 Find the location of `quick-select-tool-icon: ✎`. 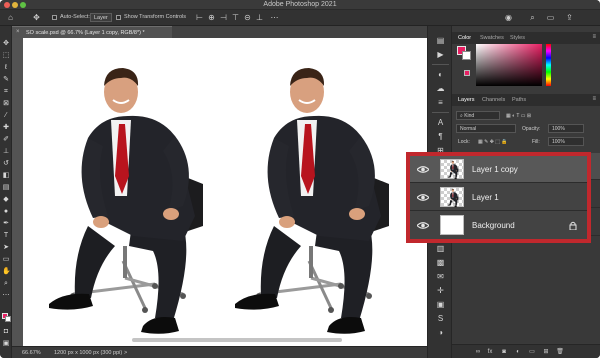

quick-select-tool-icon: ✎ is located at coordinates (6, 80).